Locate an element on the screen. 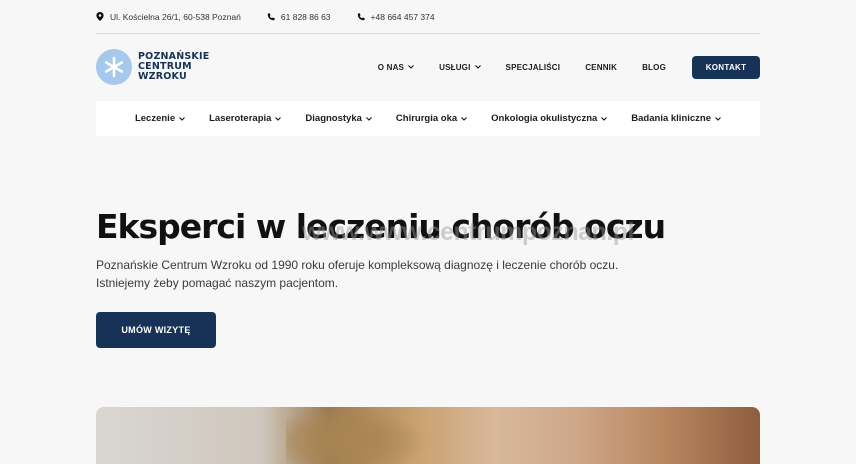 This screenshot has width=856, height=464. contact-button: KONTAKT is located at coordinates (726, 67).